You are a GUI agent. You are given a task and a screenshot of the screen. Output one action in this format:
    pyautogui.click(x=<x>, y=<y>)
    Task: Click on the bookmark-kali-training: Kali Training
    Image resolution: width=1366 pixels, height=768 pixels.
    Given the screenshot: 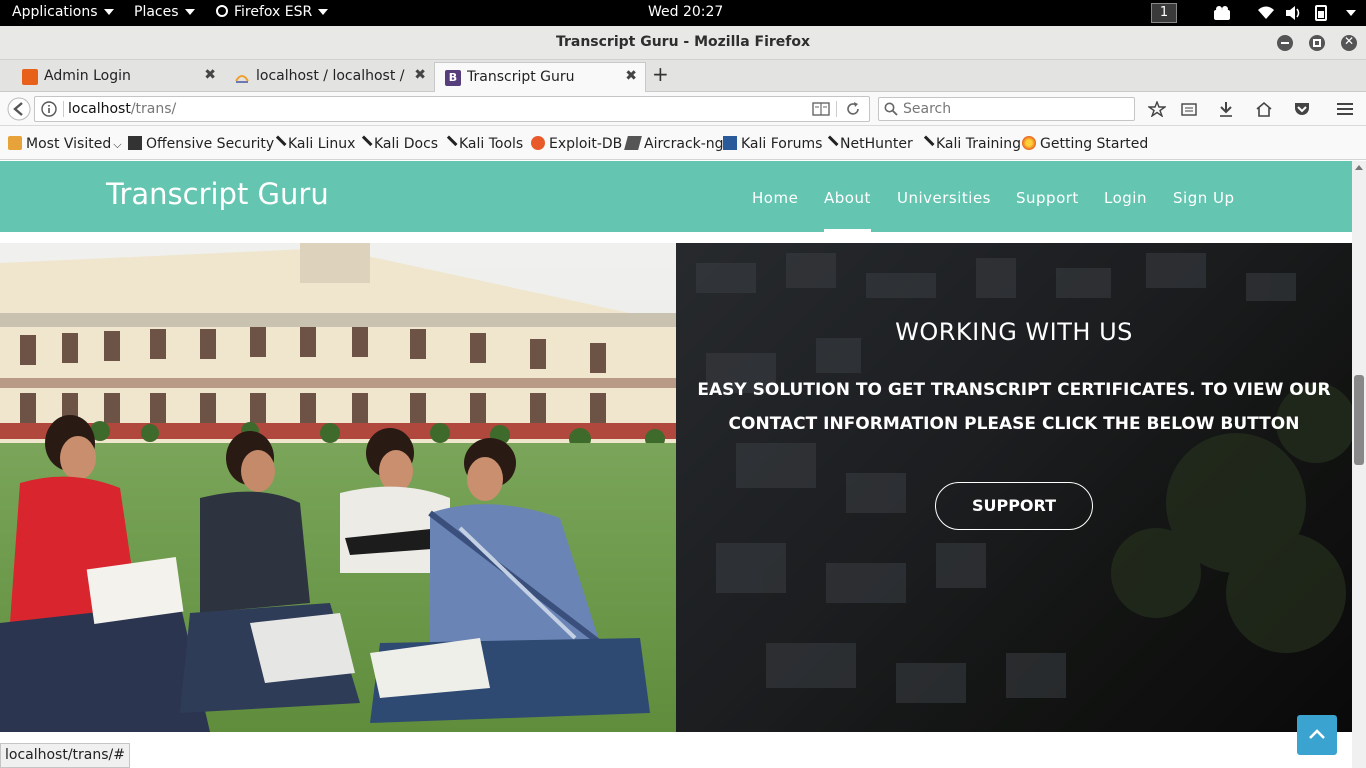 What is the action you would take?
    pyautogui.click(x=969, y=144)
    